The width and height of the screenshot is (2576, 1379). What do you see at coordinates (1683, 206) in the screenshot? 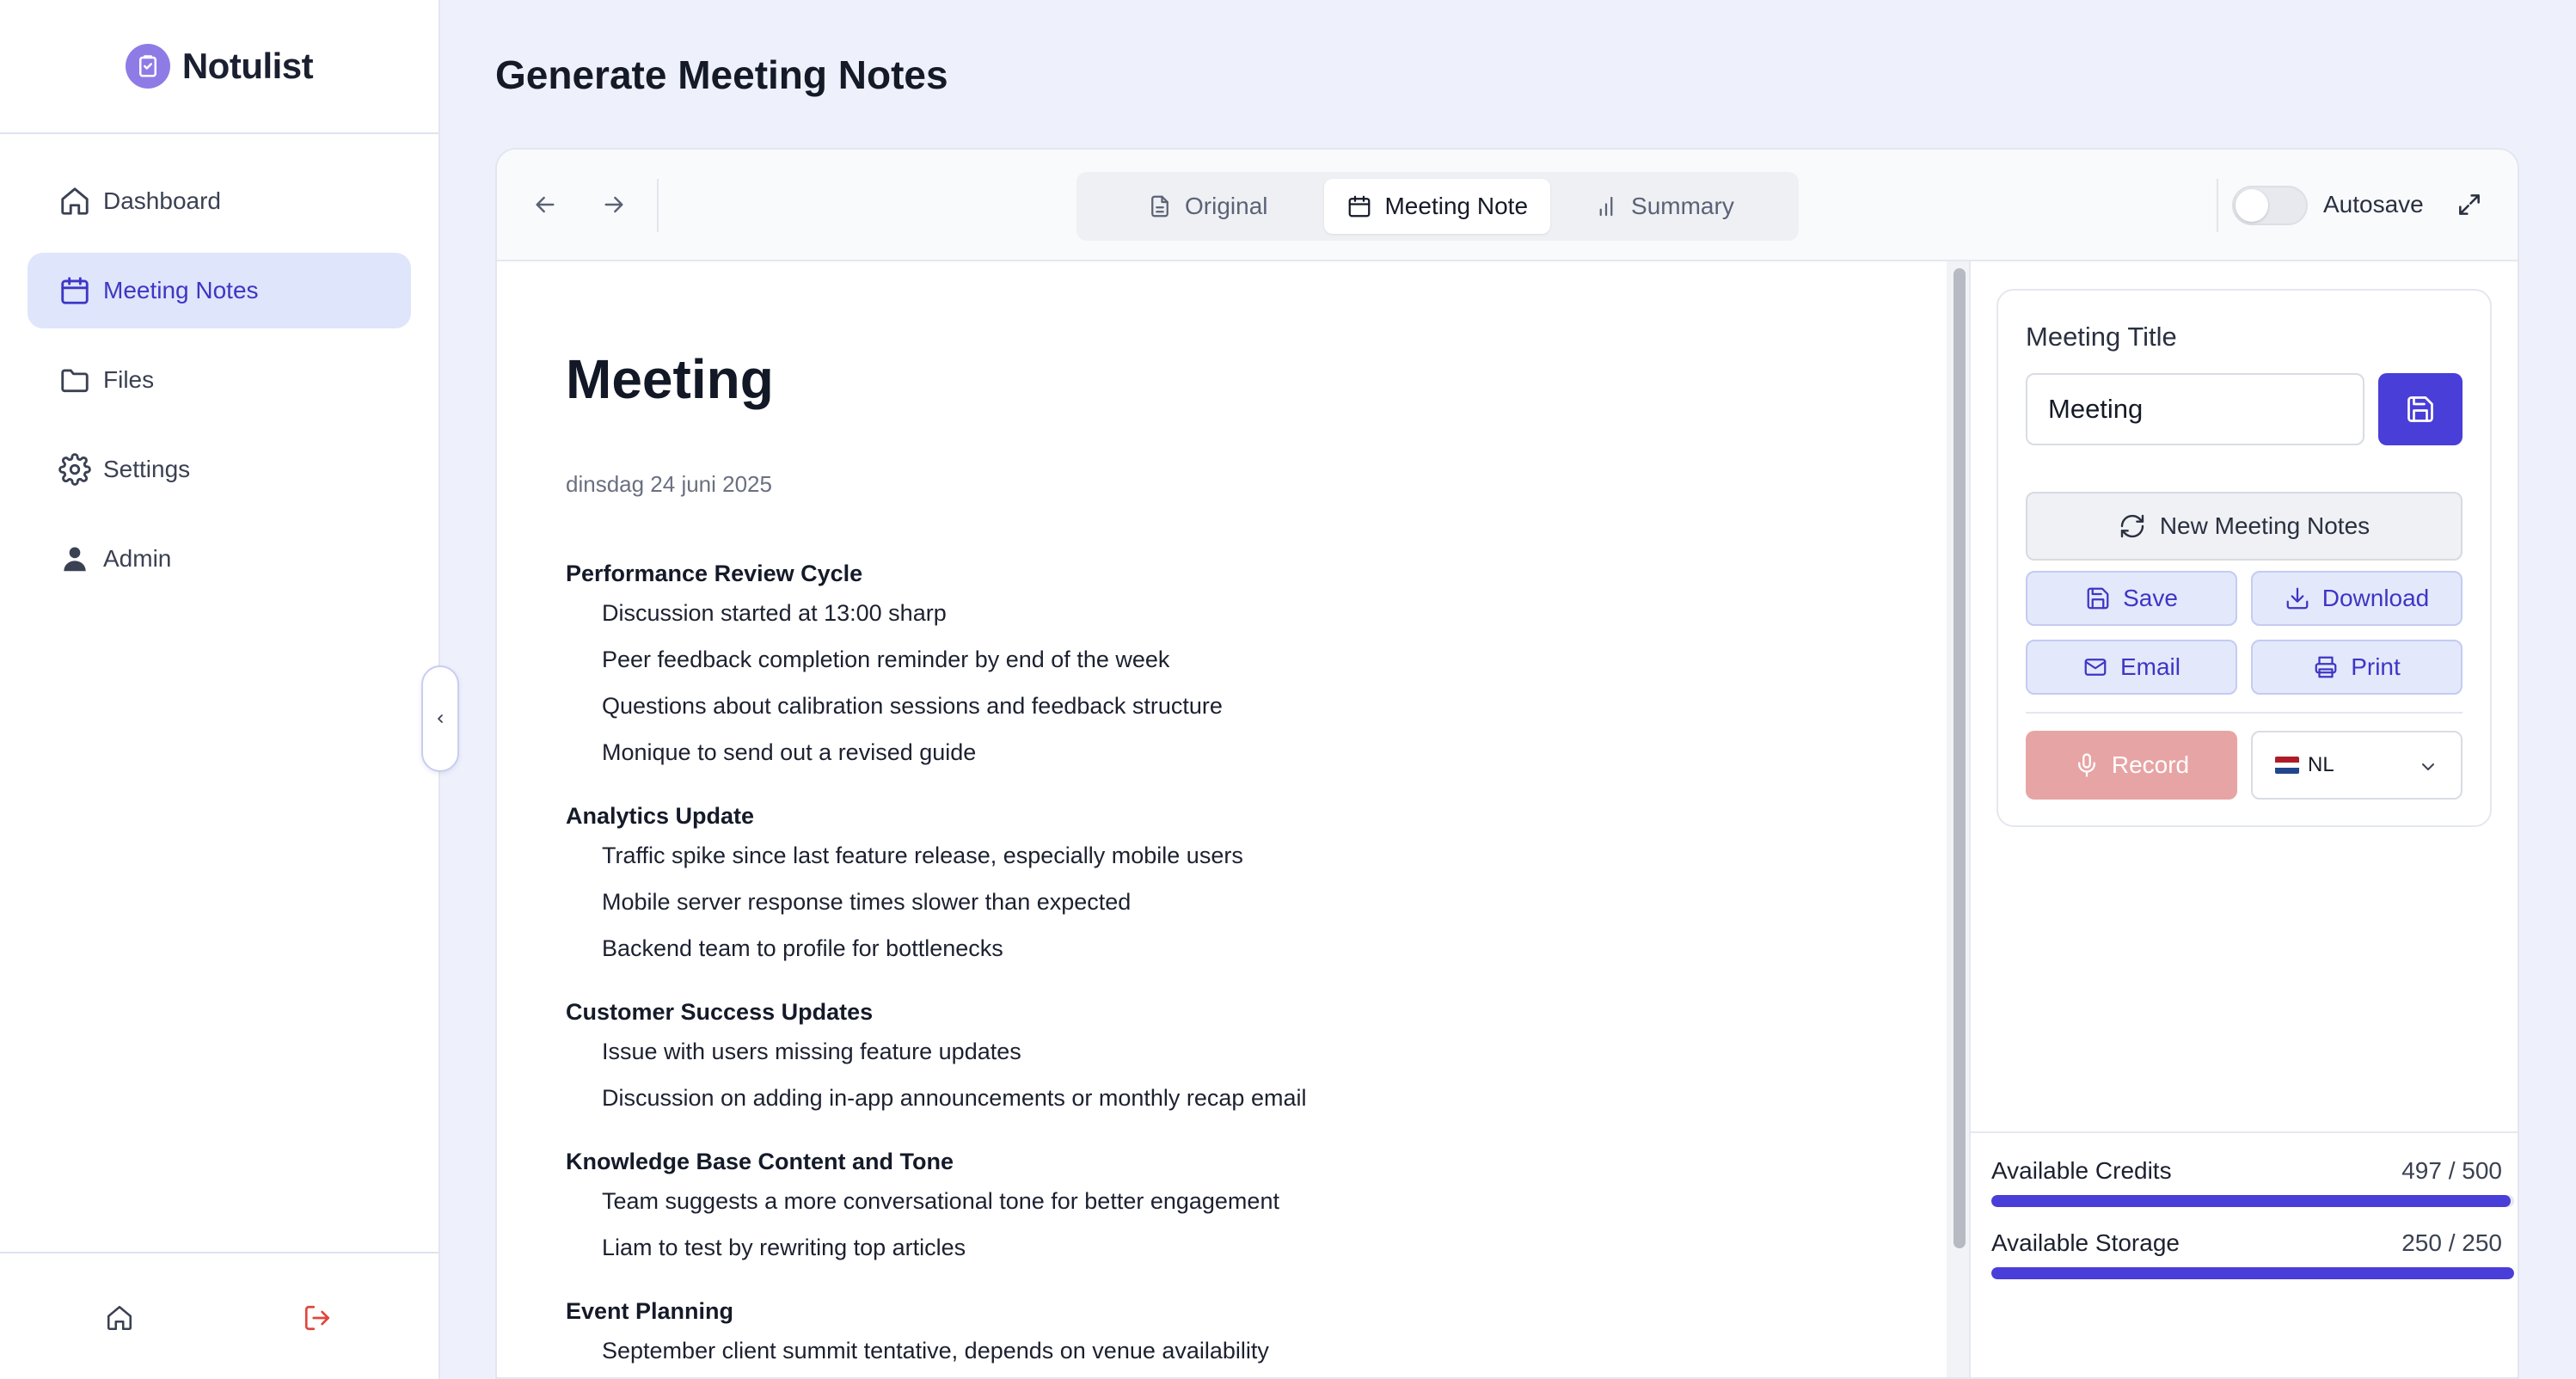
I see `tab-label: Summary` at bounding box center [1683, 206].